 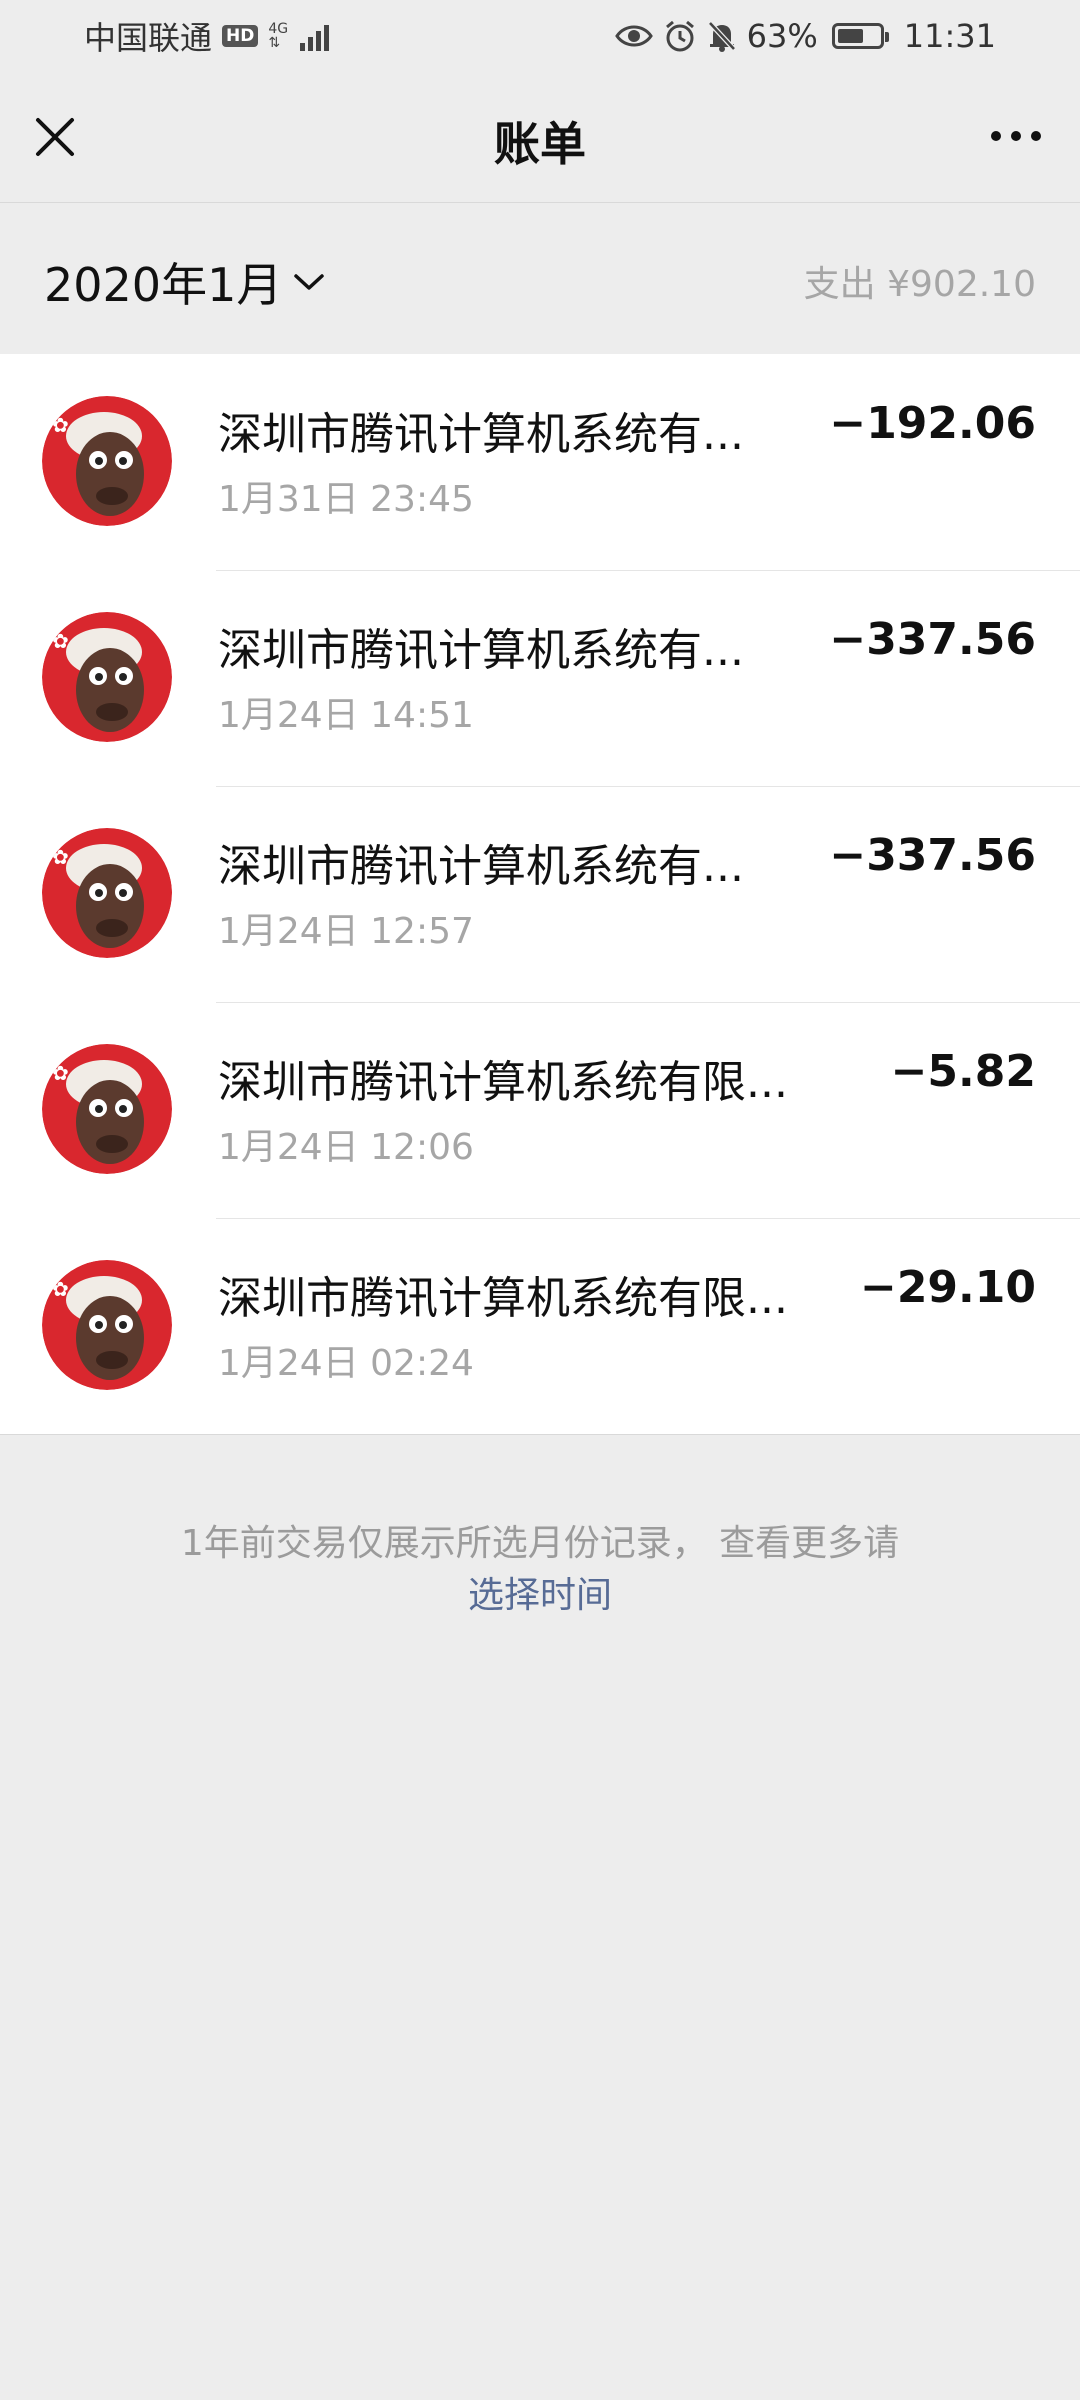 What do you see at coordinates (932, 423) in the screenshot?
I see `transaction-amount: −192.06` at bounding box center [932, 423].